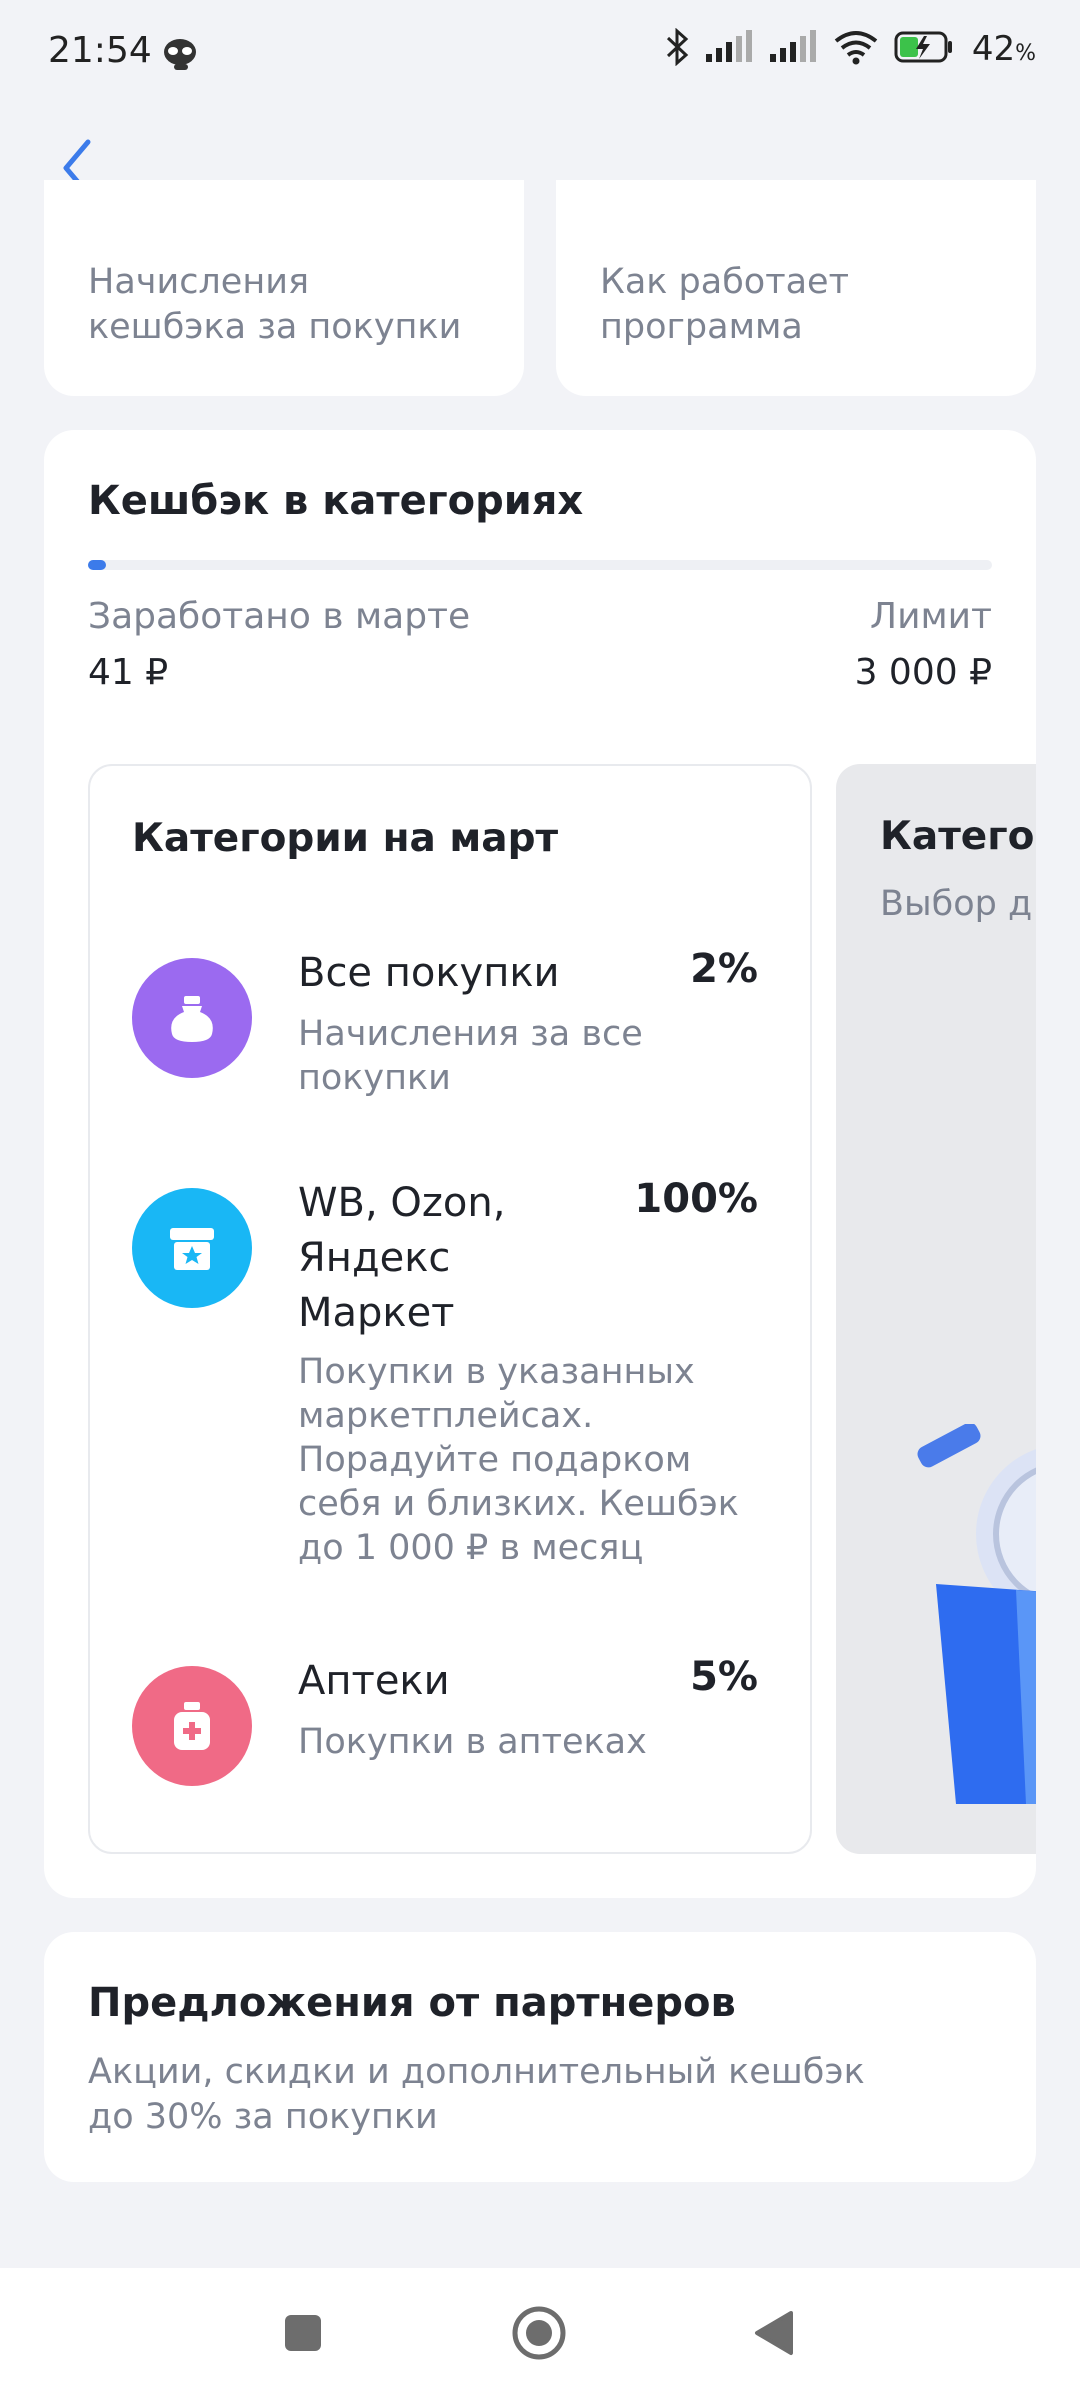 This screenshot has height=2400, width=1080. Describe the element at coordinates (924, 49) in the screenshot. I see `battery-charging-icon` at that location.